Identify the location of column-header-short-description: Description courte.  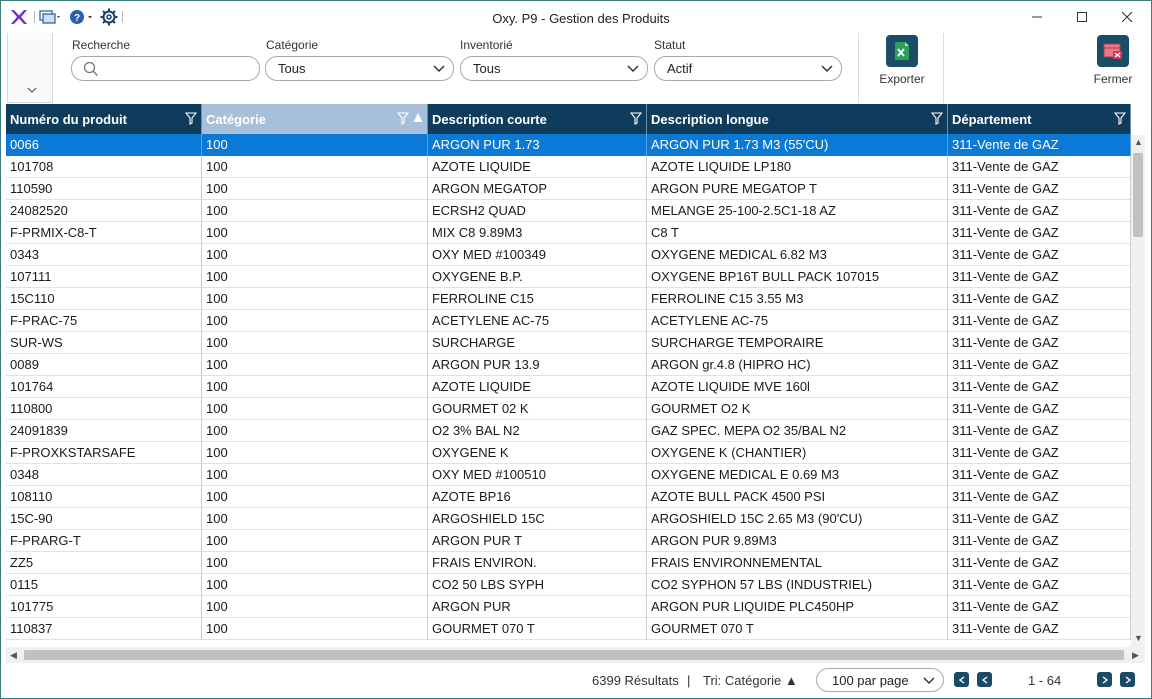
(537, 119).